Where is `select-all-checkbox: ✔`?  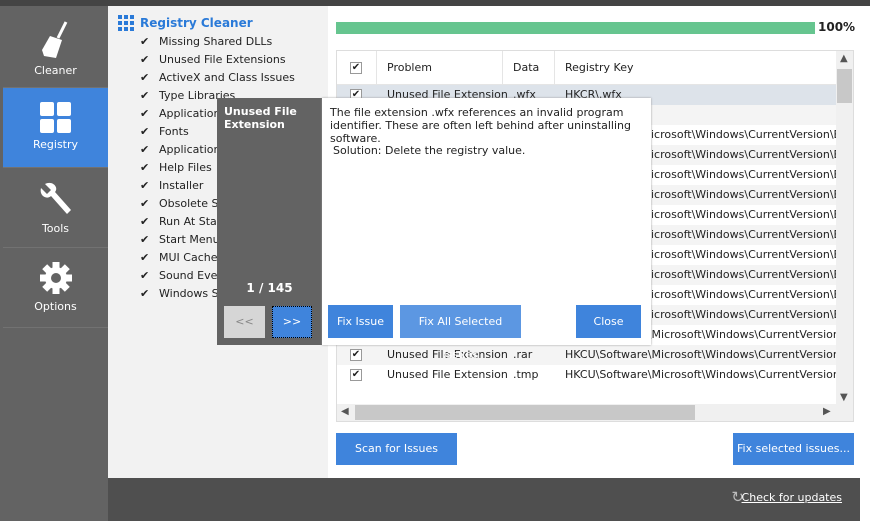 select-all-checkbox: ✔ is located at coordinates (356, 68).